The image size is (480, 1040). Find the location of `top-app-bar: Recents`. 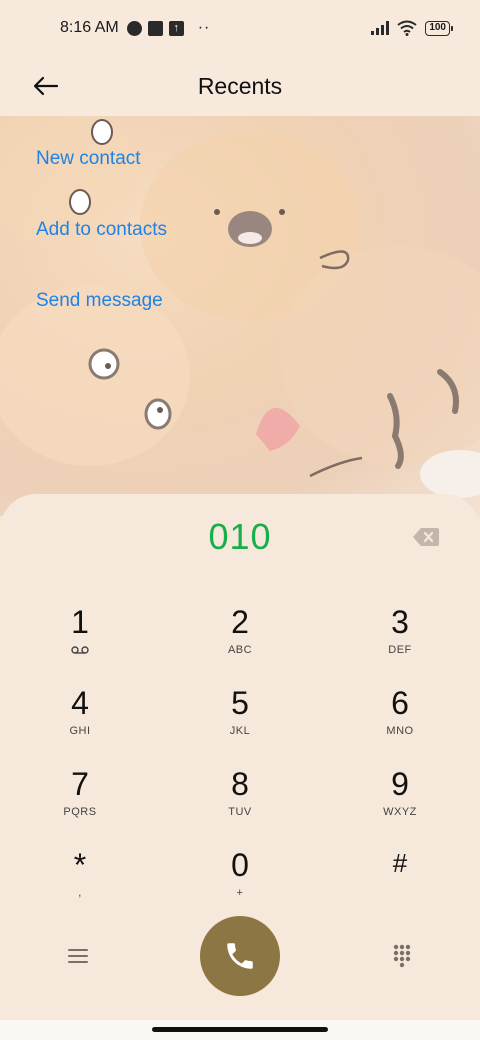

top-app-bar: Recents is located at coordinates (240, 86).